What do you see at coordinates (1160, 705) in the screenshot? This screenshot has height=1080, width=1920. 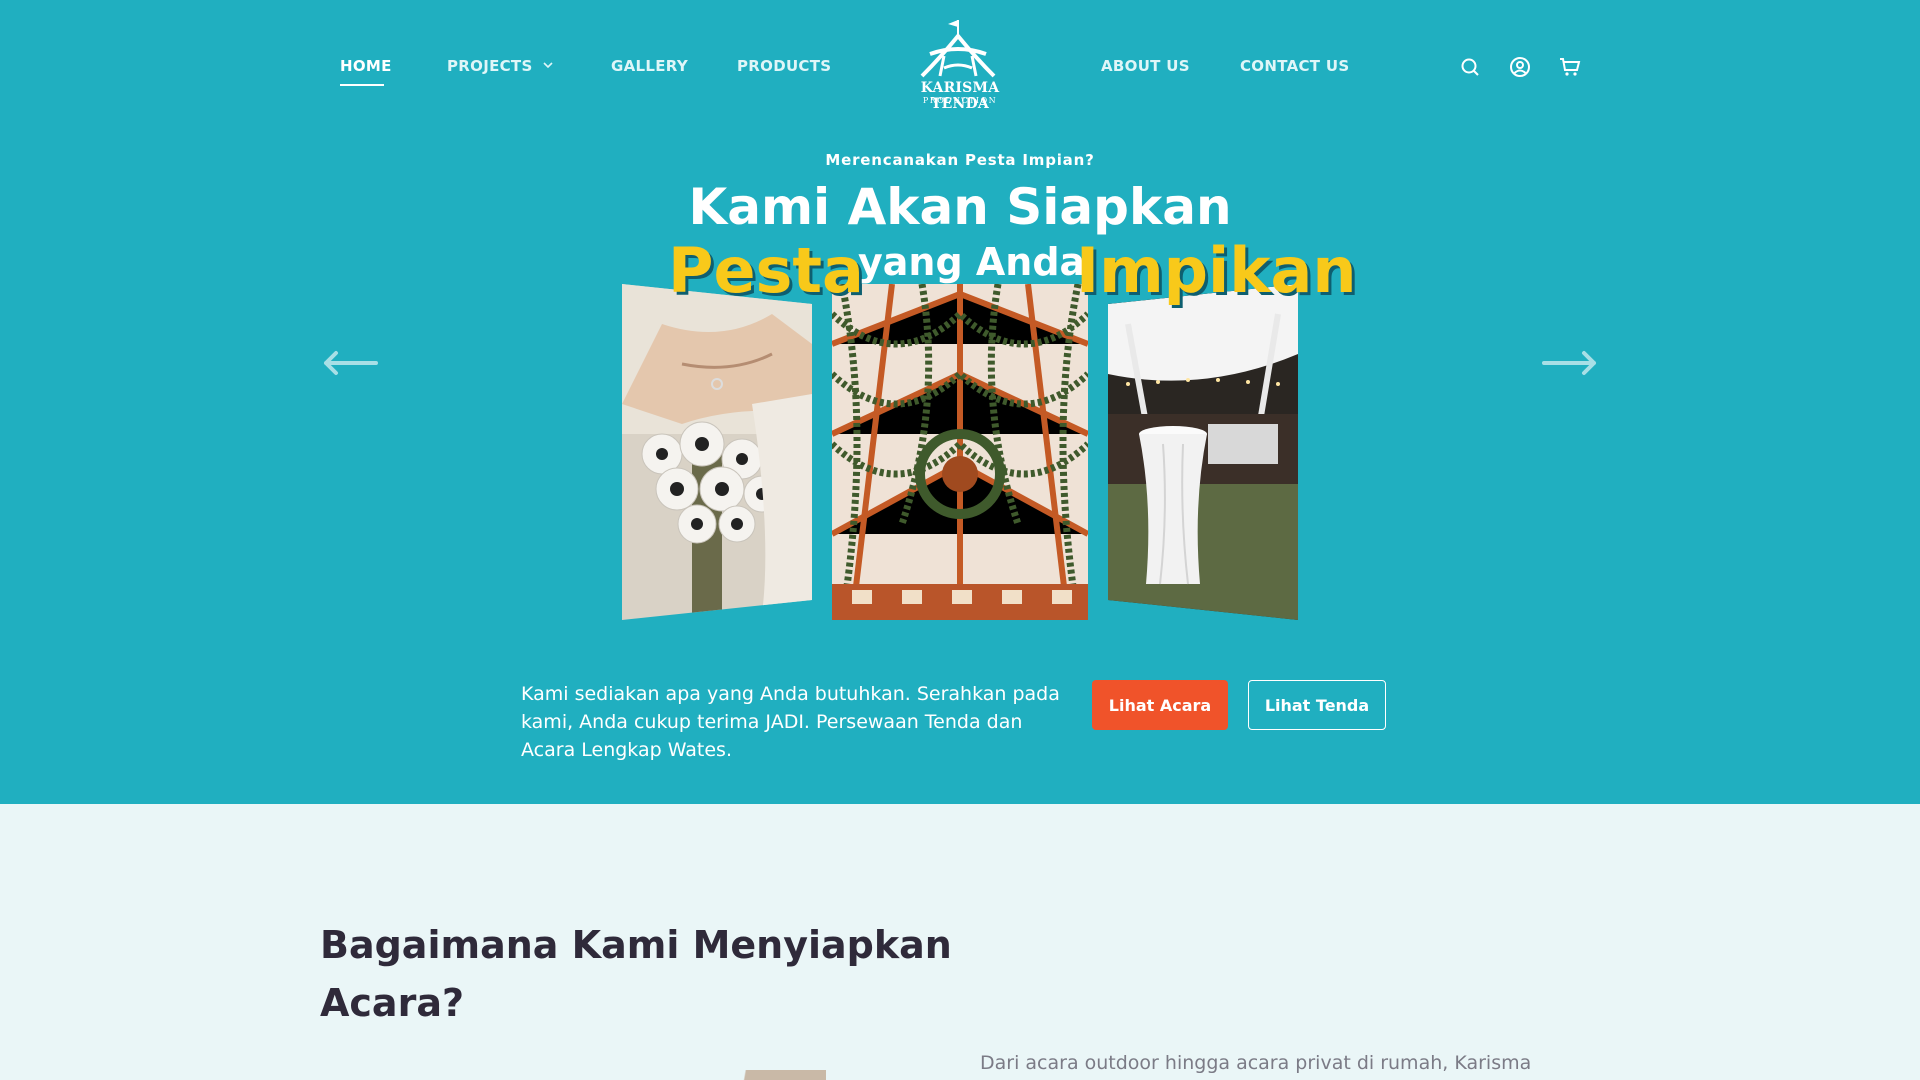 I see `lihat-acara-button: Lihat Acara` at bounding box center [1160, 705].